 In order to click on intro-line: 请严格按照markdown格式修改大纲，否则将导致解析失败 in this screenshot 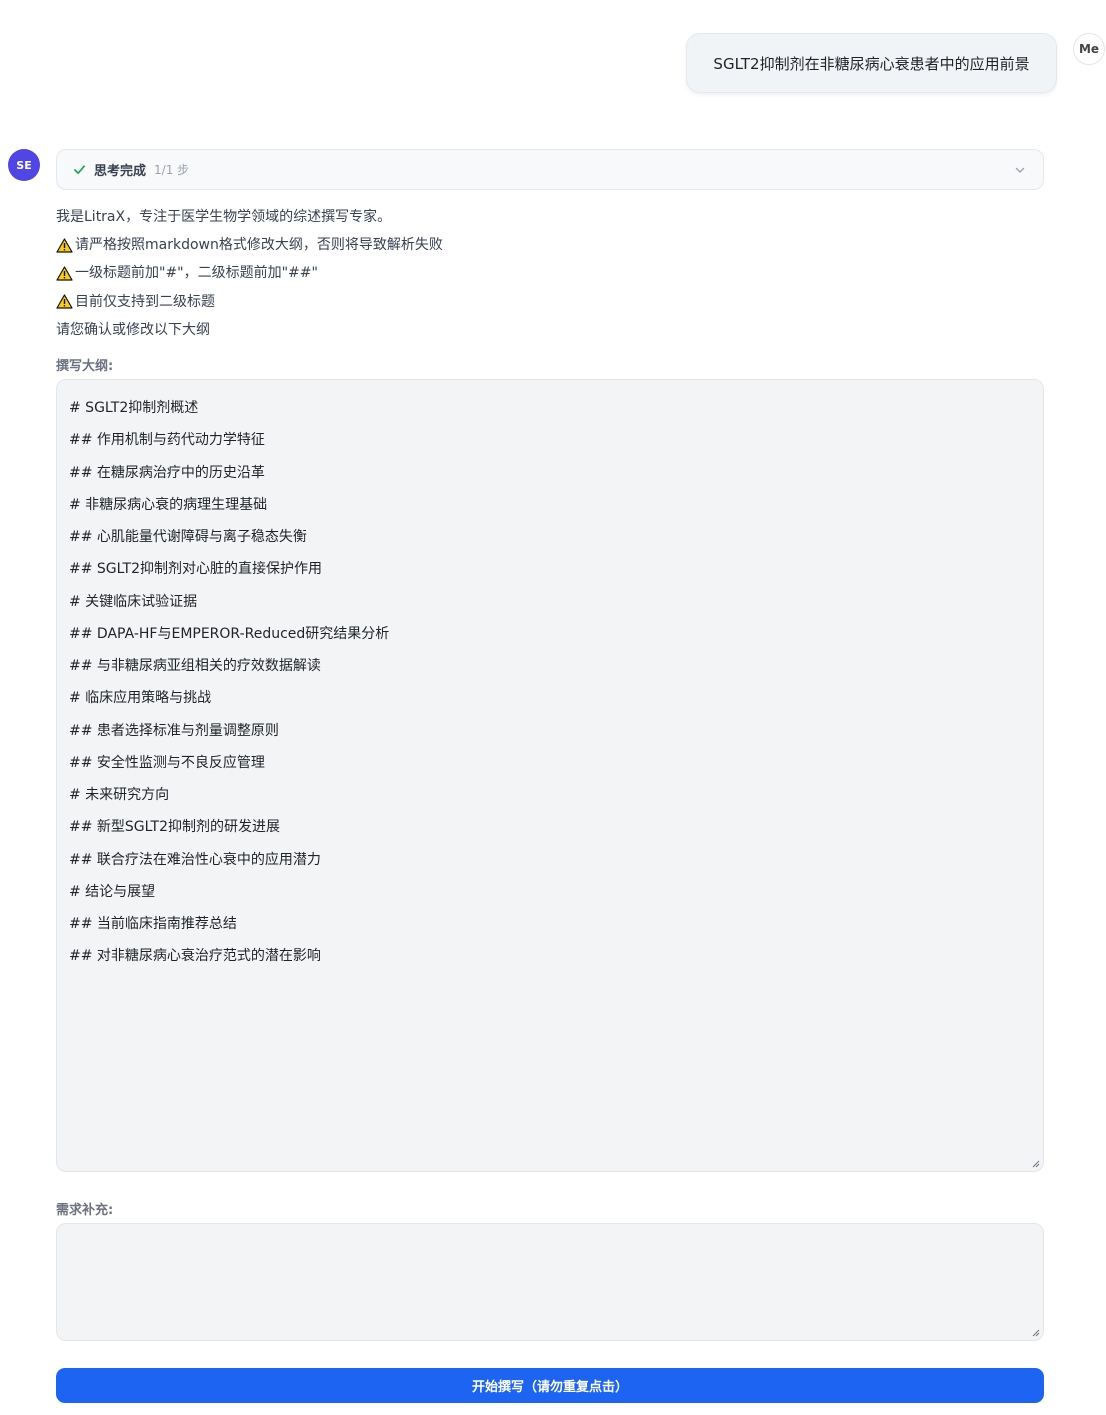, I will do `click(551, 245)`.